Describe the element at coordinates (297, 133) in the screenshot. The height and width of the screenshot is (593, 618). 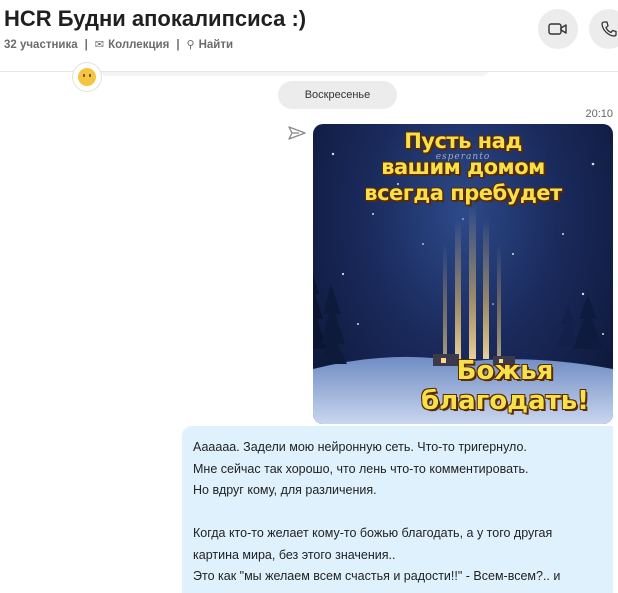
I see `sent-icon` at that location.